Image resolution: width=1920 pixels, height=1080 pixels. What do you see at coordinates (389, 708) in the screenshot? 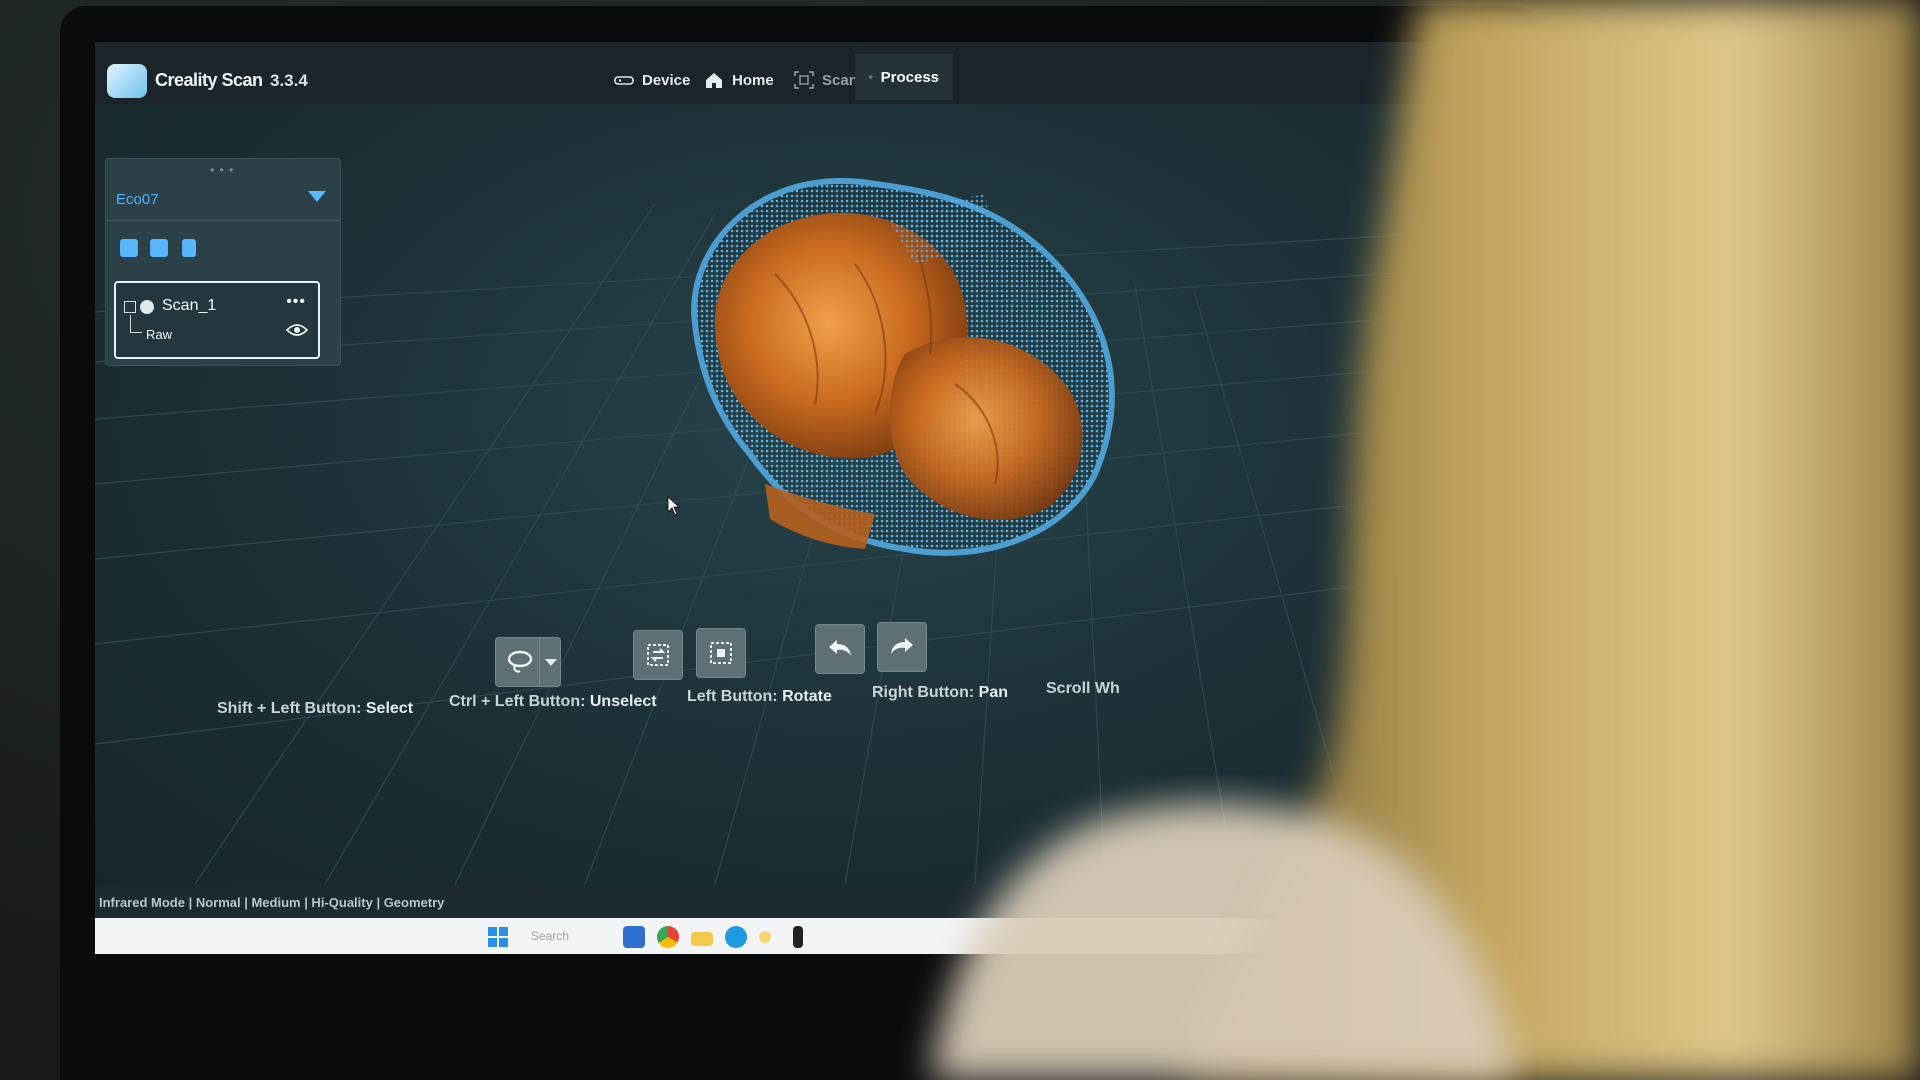
I see `hint-select-action: Select` at bounding box center [389, 708].